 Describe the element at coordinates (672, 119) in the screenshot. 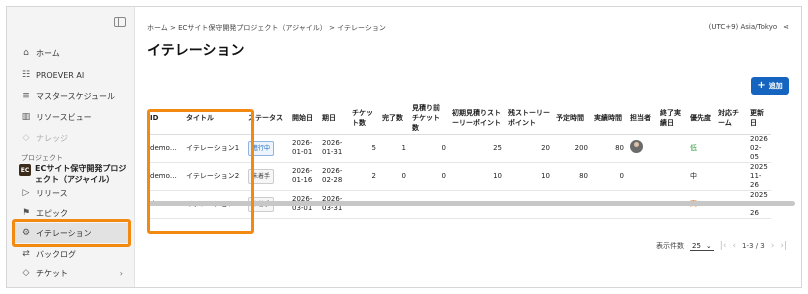

I see `column-header: 終了実績日` at that location.